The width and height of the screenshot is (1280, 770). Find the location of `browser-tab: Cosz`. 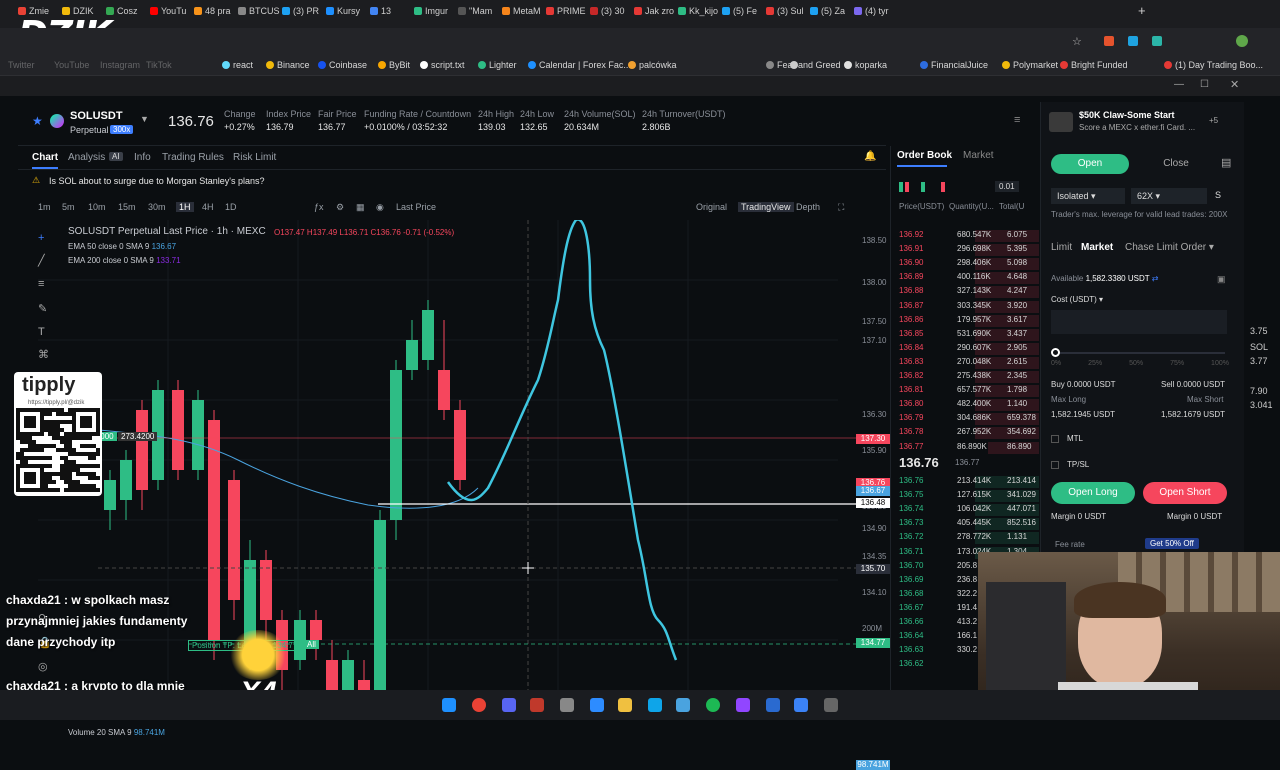

browser-tab: Cosz is located at coordinates (127, 14).